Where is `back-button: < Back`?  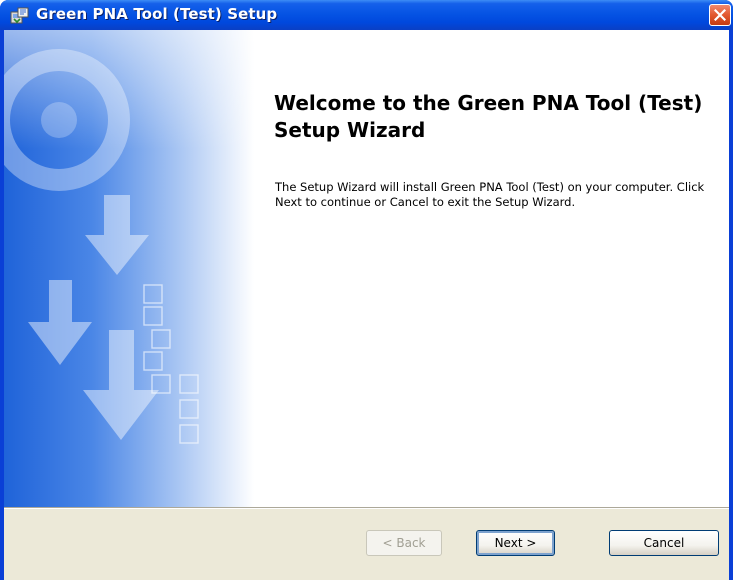
back-button: < Back is located at coordinates (404, 543).